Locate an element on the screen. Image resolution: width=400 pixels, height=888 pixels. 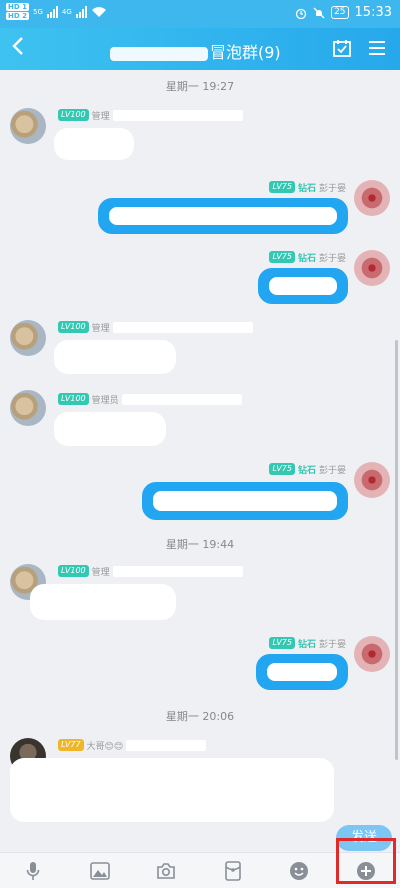
timestamp: 星期一 19:44 is located at coordinates (200, 544).